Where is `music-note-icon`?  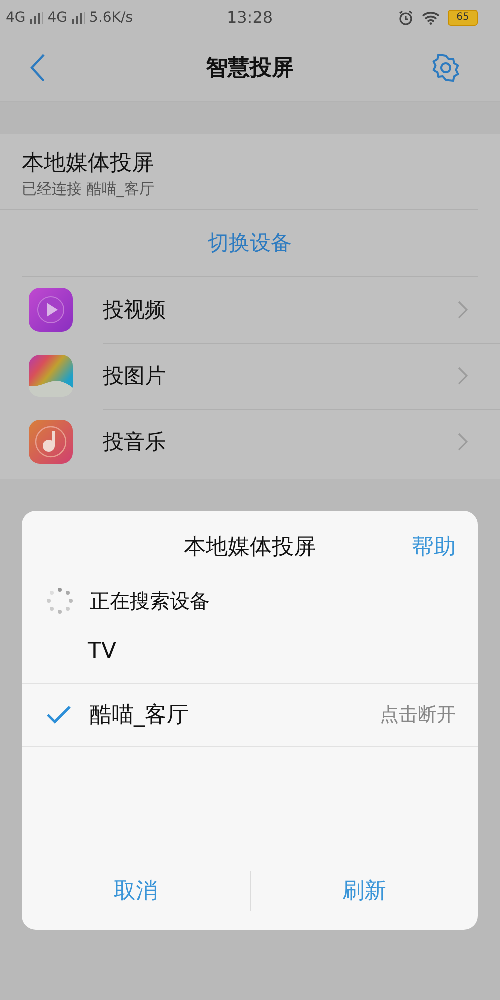 music-note-icon is located at coordinates (51, 442).